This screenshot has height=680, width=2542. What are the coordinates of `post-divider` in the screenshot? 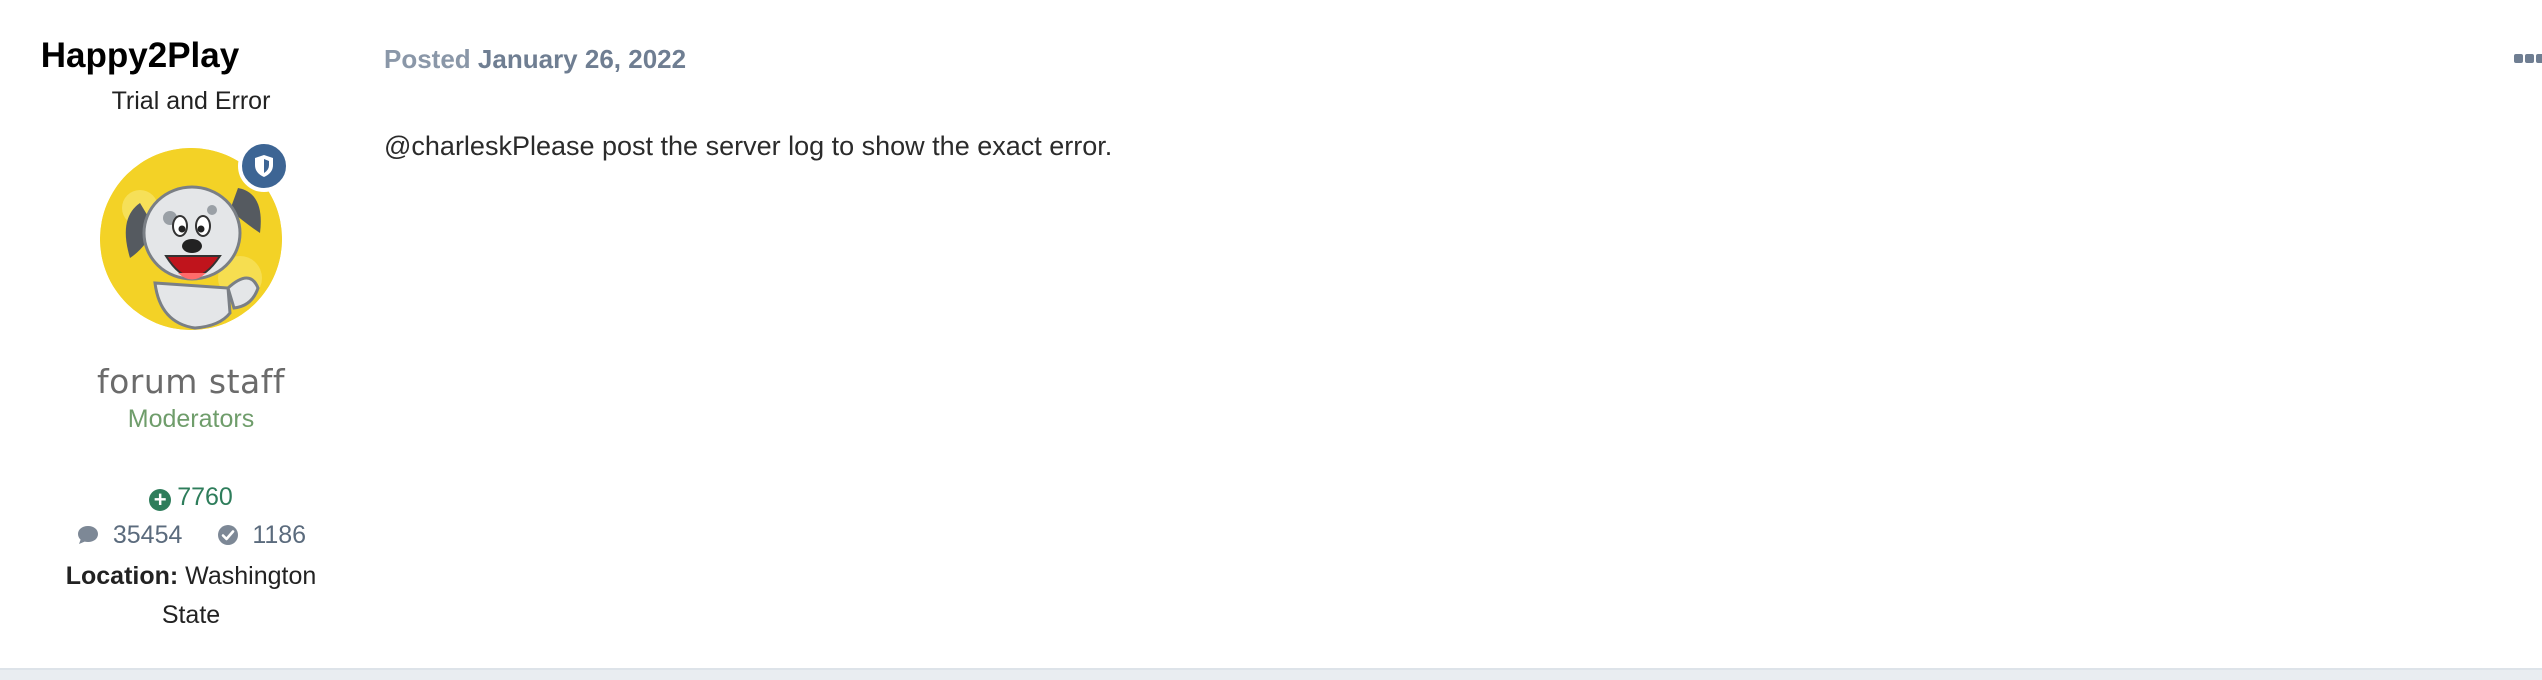 It's located at (1271, 674).